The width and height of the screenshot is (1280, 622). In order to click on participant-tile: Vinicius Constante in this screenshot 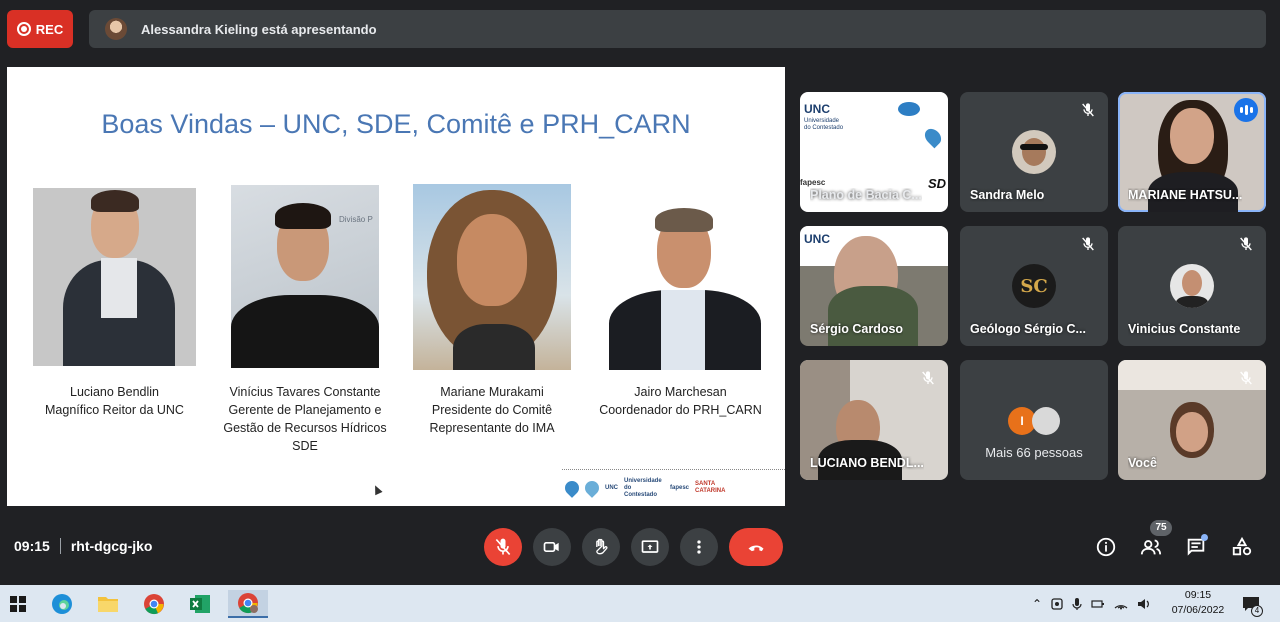, I will do `click(1192, 286)`.